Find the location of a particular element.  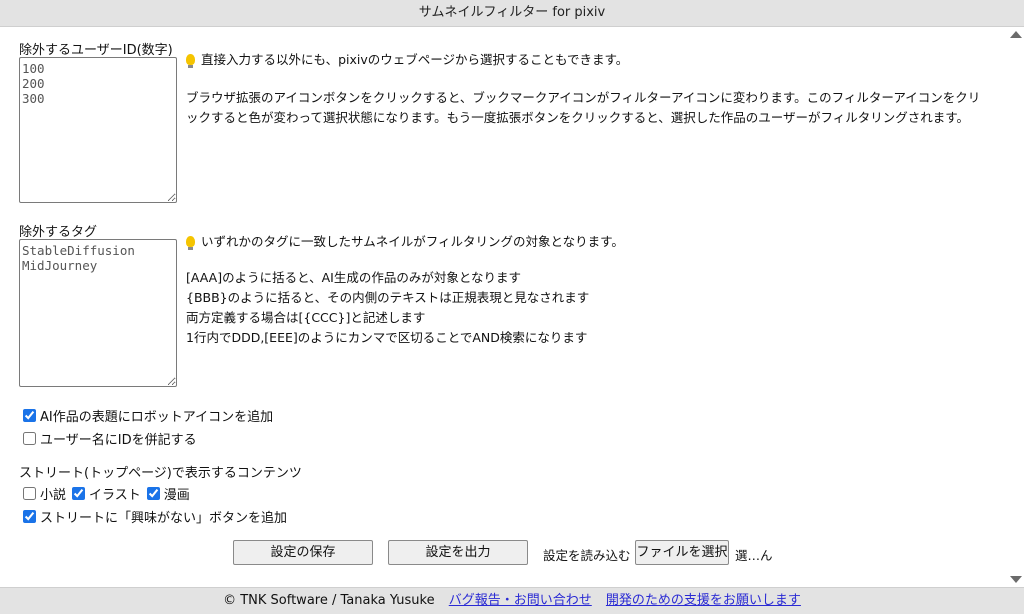

vertical-scrollbar is located at coordinates (1016, 307).